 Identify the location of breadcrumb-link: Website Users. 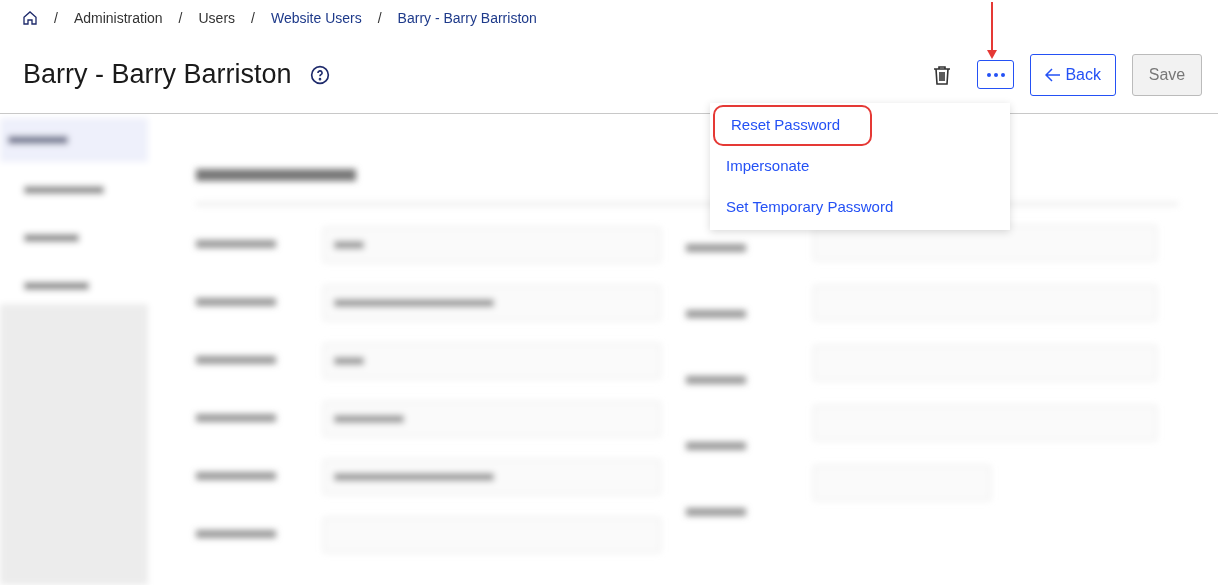
(316, 18).